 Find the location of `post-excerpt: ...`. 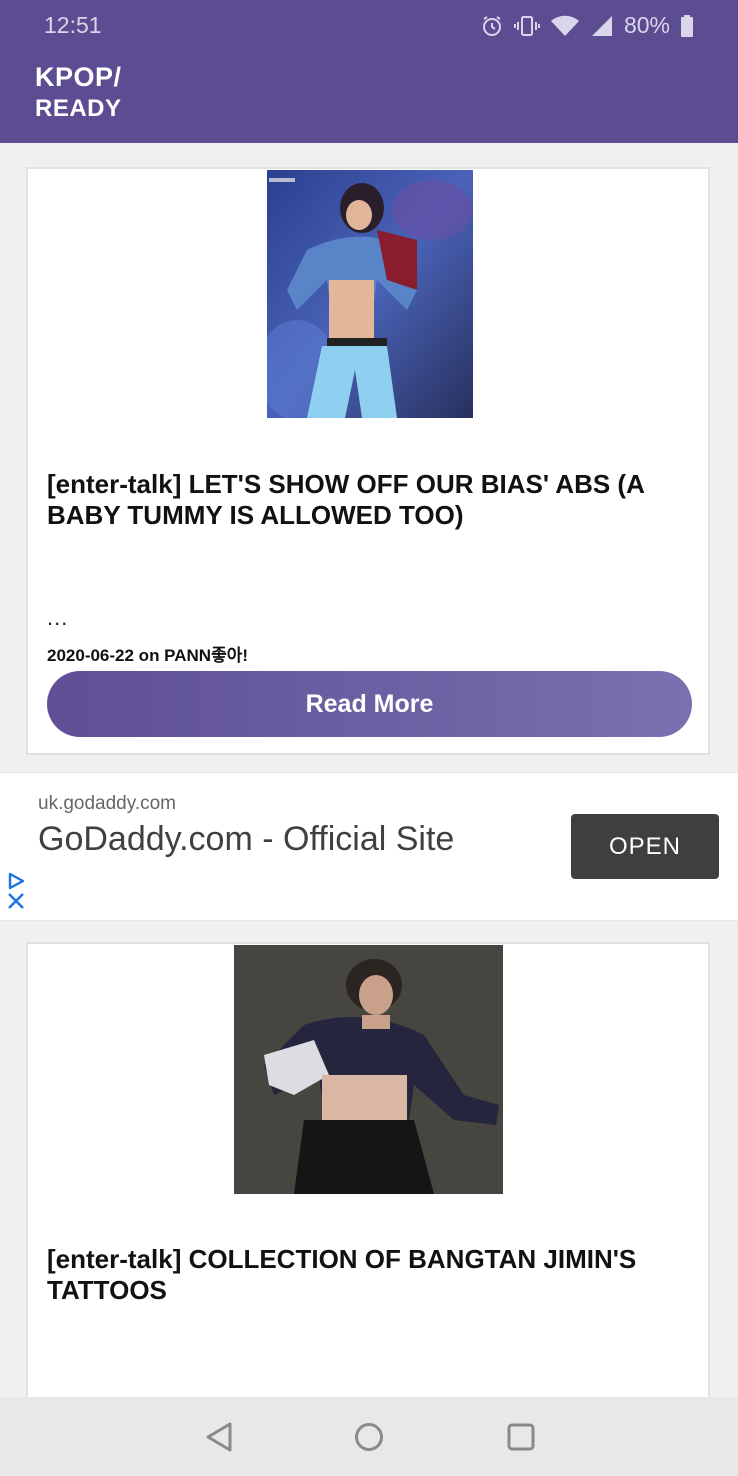

post-excerpt: ... is located at coordinates (58, 617).